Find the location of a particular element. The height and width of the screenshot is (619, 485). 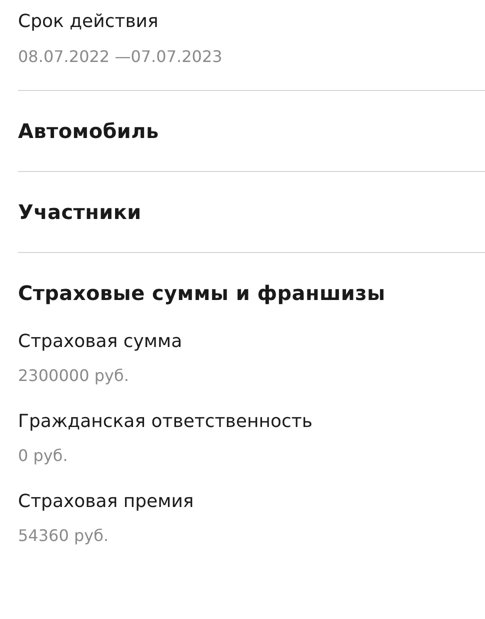

section-title: Участники is located at coordinates (80, 212).